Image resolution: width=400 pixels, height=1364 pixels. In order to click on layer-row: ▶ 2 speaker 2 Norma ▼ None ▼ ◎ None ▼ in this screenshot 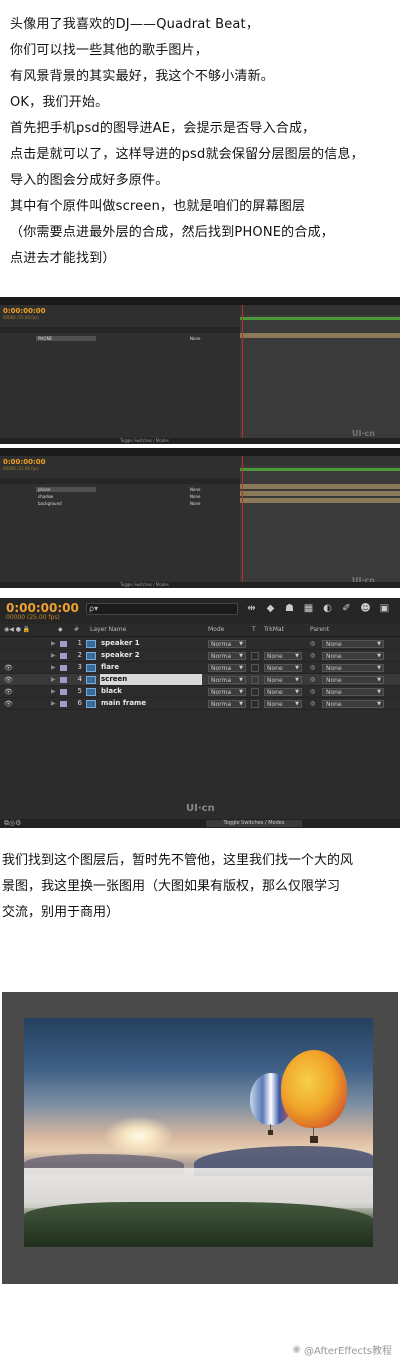, I will do `click(200, 656)`.